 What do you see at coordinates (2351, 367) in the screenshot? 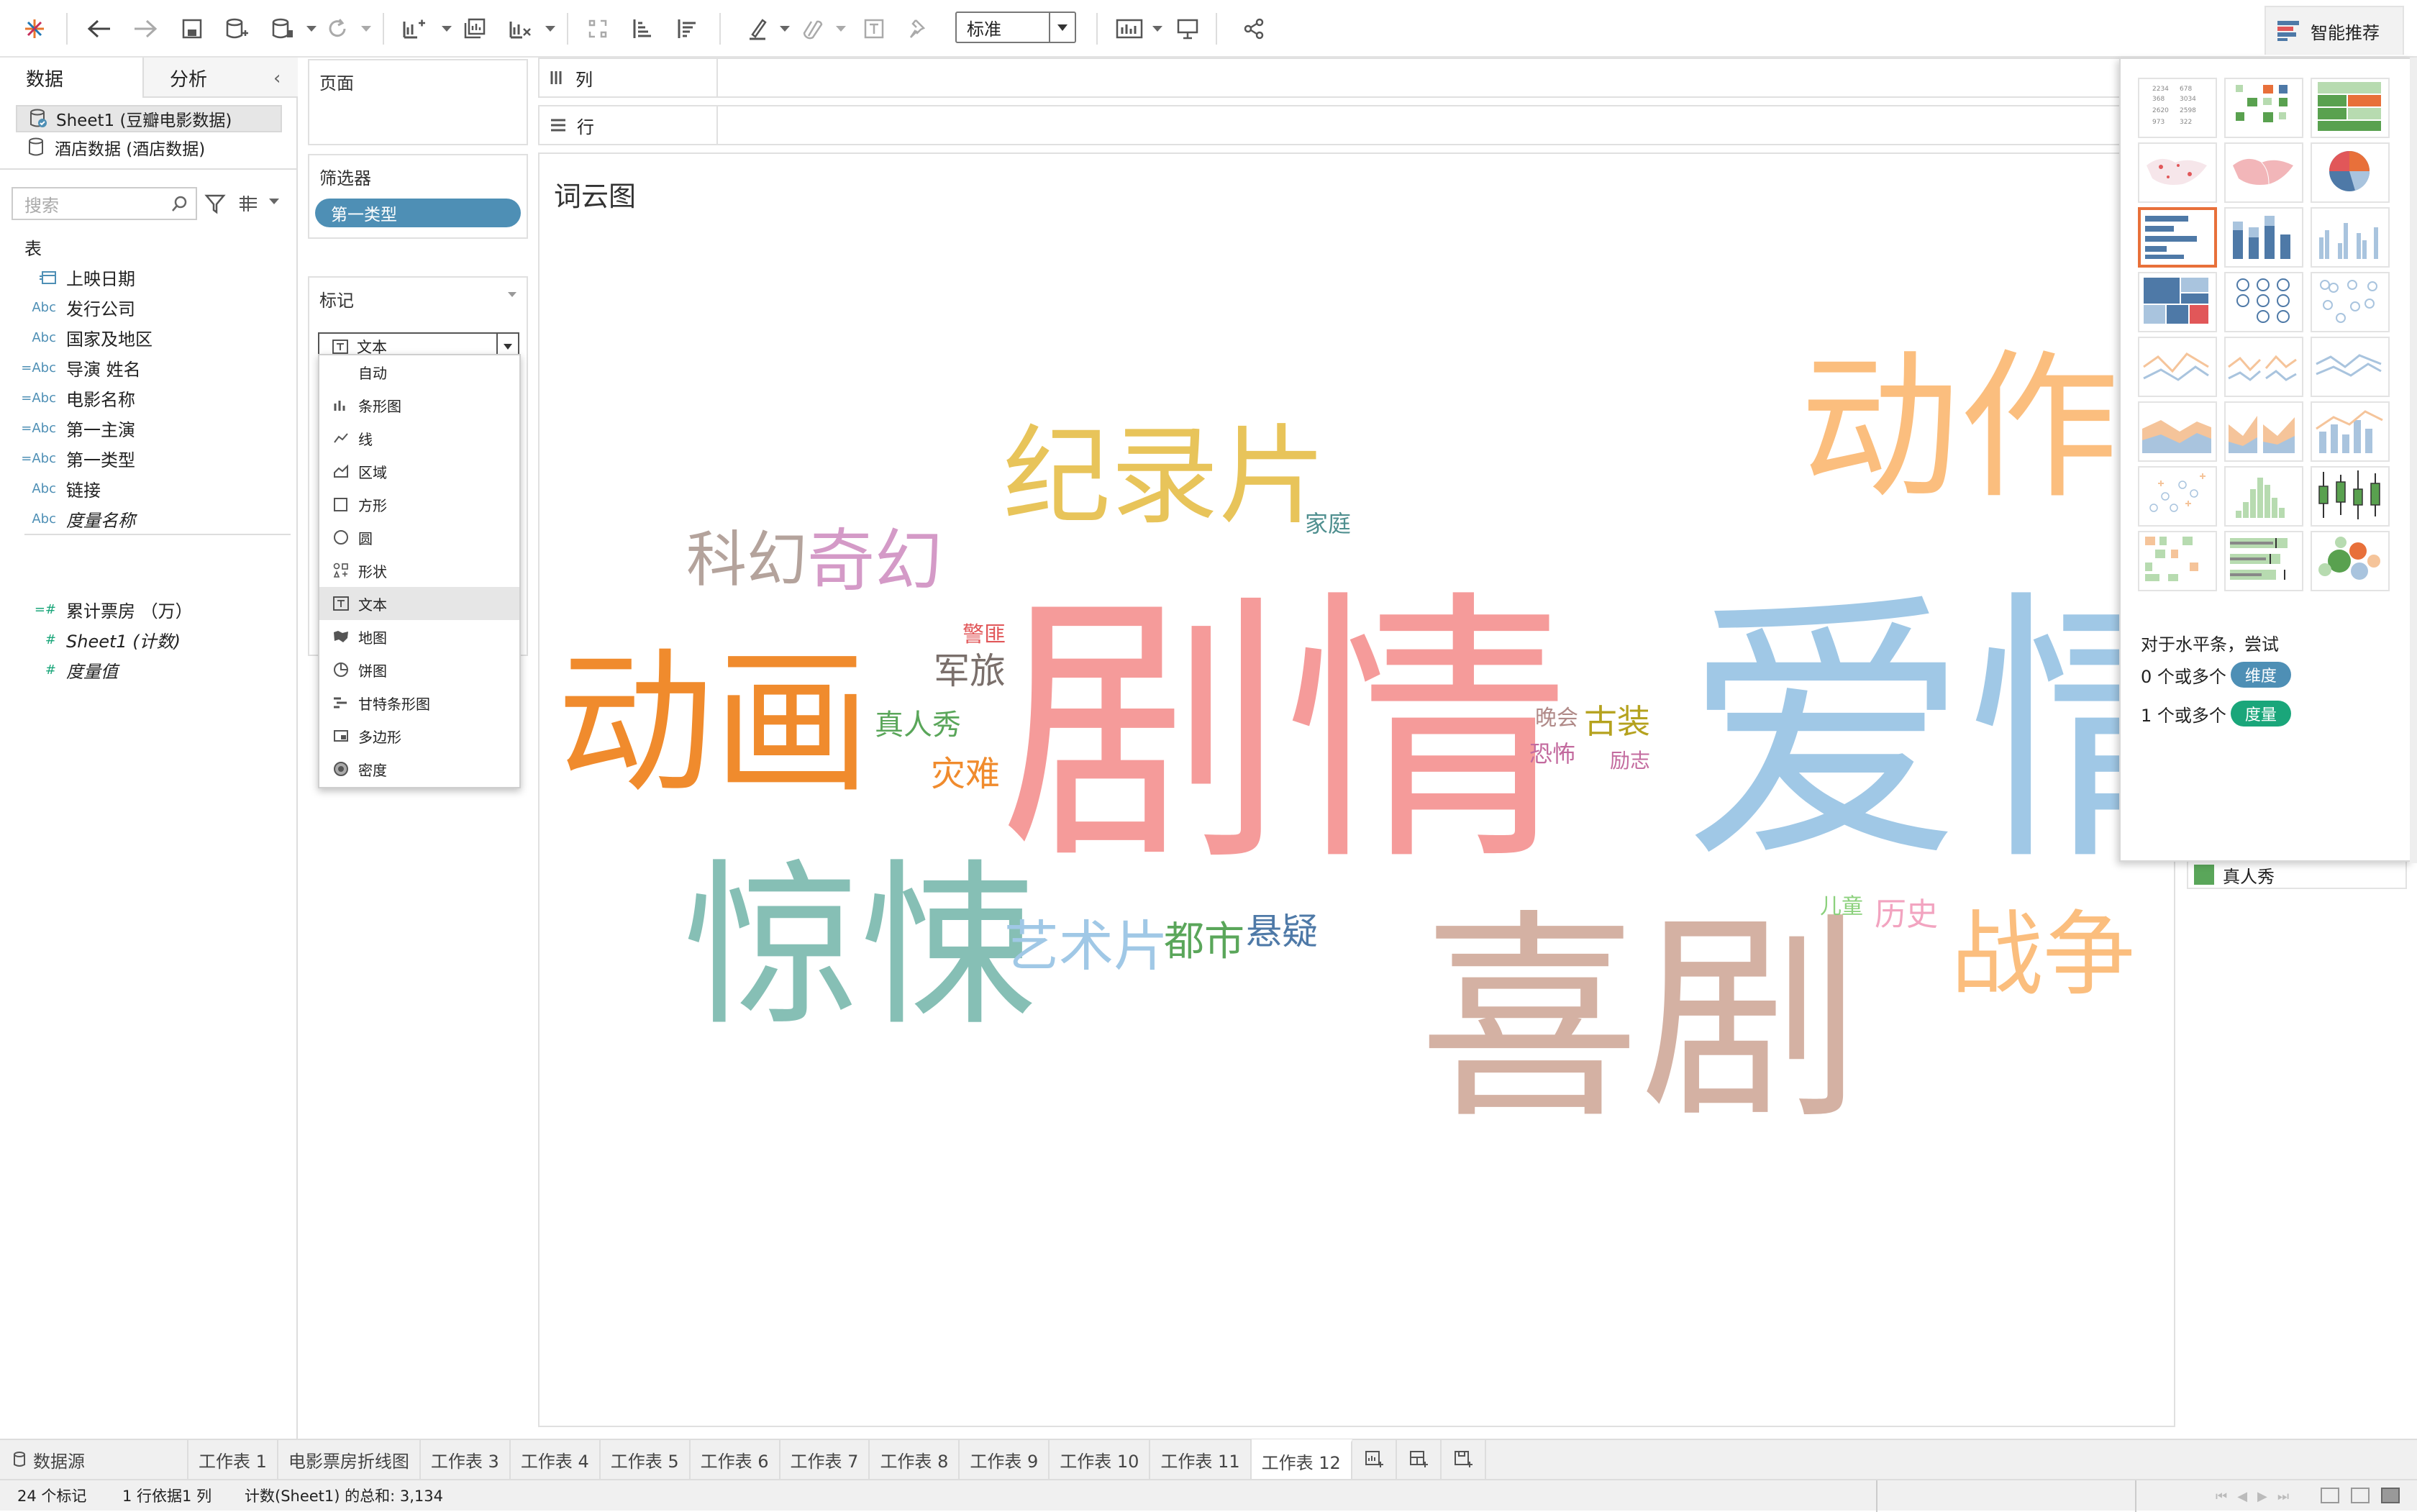
I see `dual-lines-icon` at bounding box center [2351, 367].